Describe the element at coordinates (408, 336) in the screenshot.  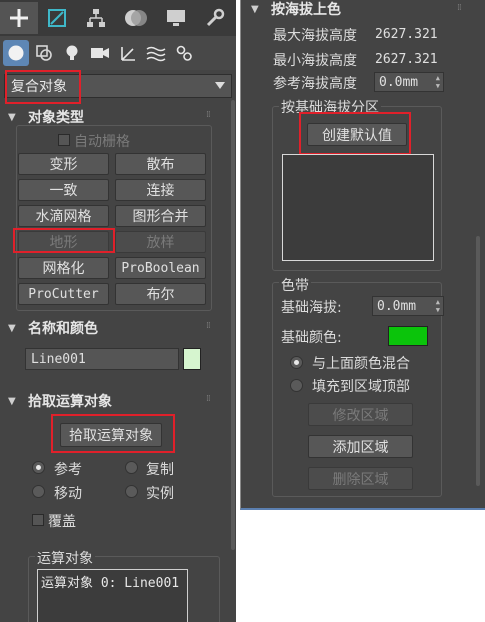
I see `base-color-swatch` at that location.